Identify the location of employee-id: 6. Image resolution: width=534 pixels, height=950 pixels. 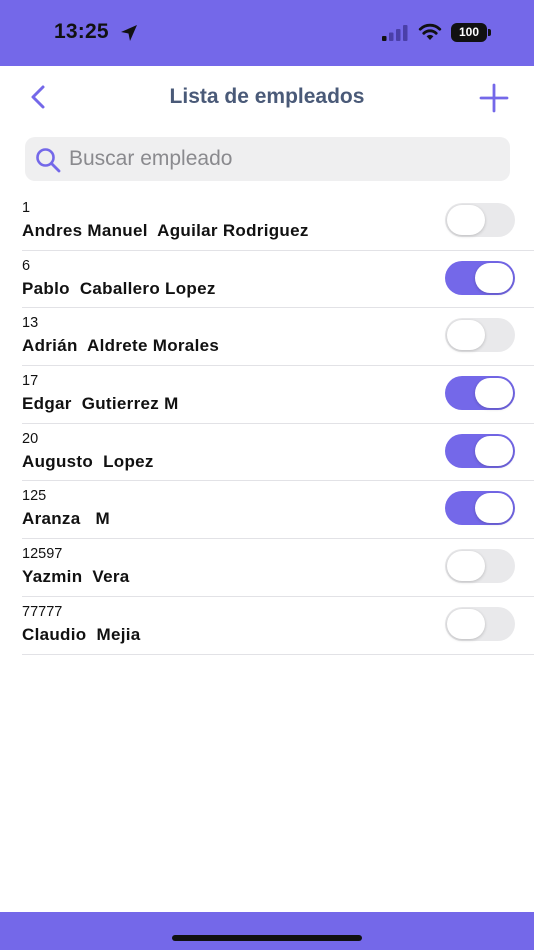
(26, 265).